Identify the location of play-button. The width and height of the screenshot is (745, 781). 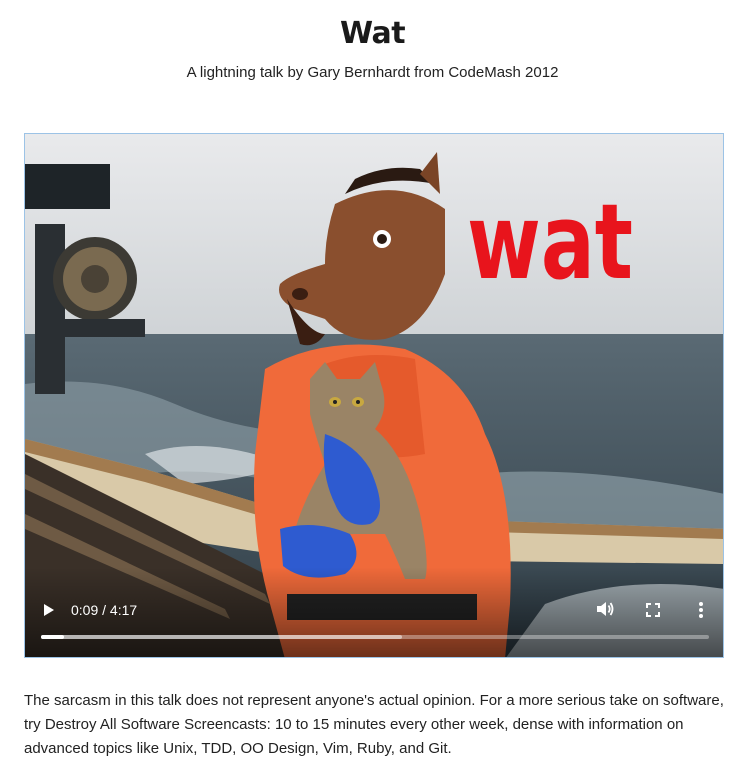
(49, 610).